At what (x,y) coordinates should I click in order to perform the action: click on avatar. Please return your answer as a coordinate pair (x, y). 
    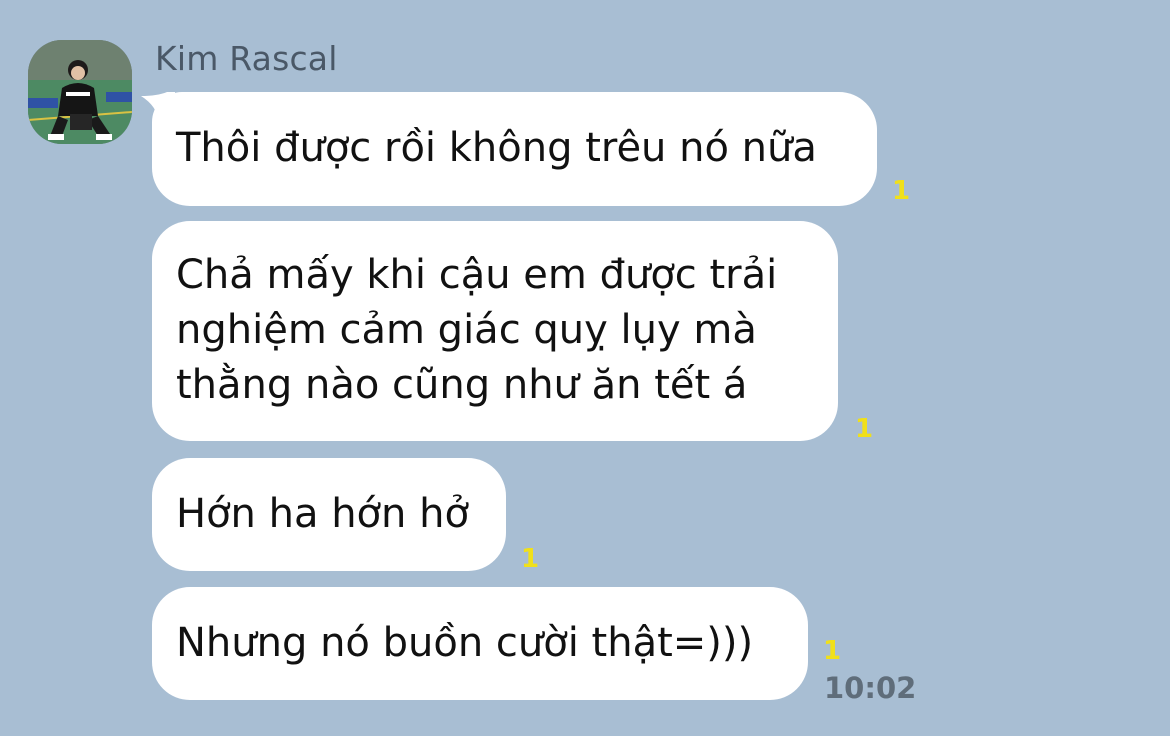
    Looking at the image, I should click on (80, 92).